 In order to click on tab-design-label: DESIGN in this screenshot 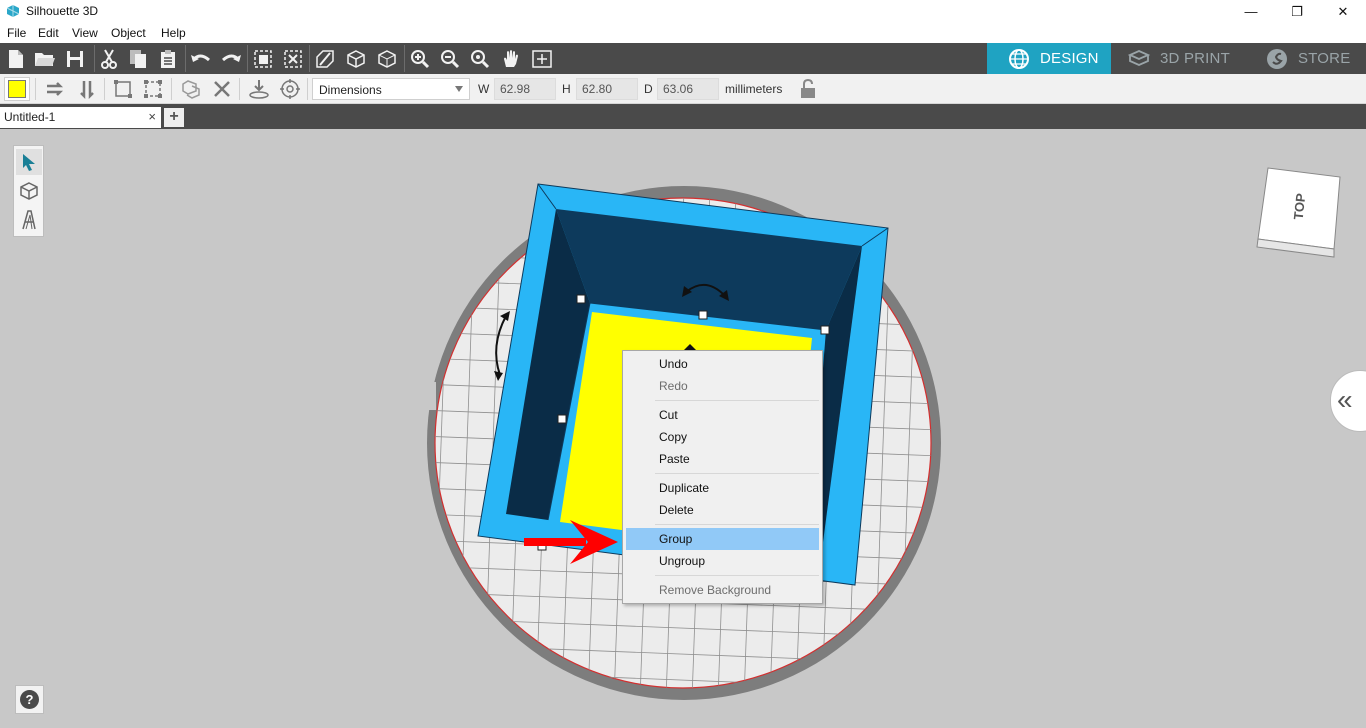, I will do `click(1069, 58)`.